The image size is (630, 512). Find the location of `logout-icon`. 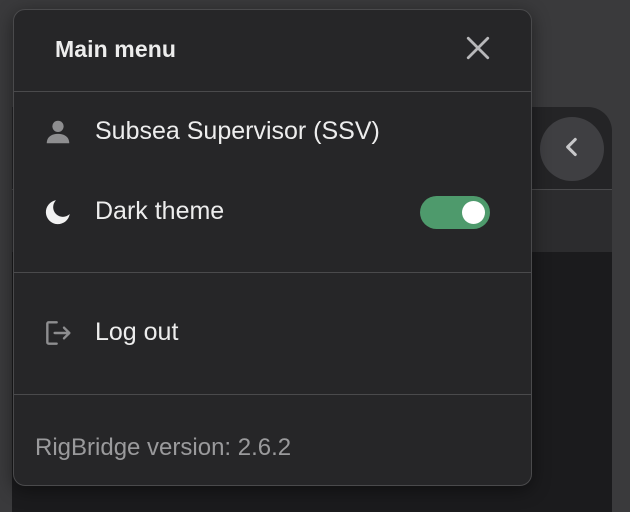

logout-icon is located at coordinates (58, 333).